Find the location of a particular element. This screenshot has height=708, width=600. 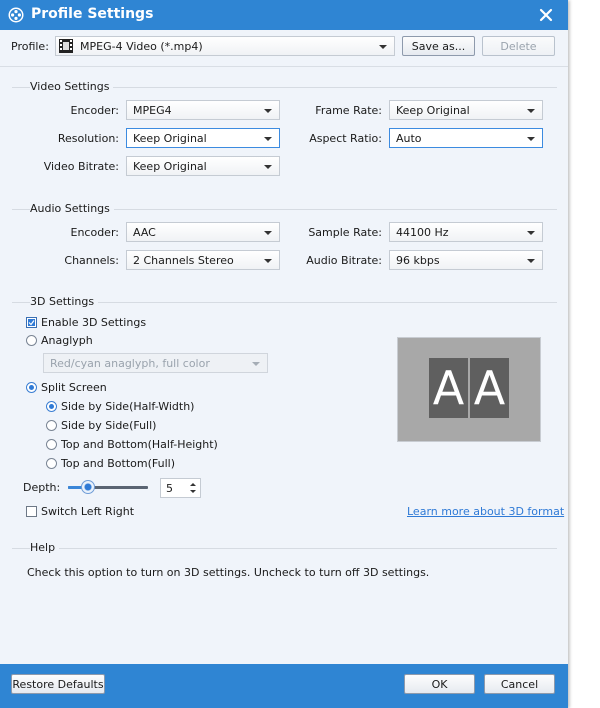

anaglyph-select: Red/cyan anaglyph, full color is located at coordinates (155, 363).